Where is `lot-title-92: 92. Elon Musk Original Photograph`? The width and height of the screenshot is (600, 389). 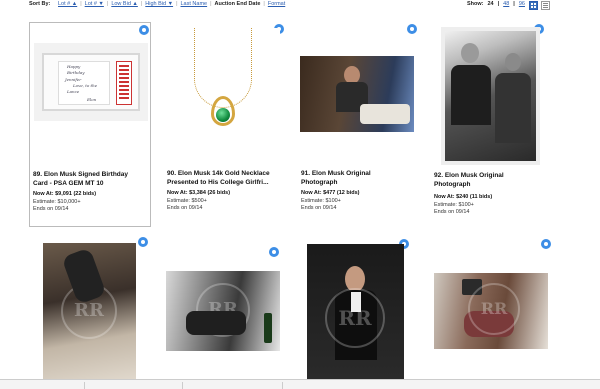 lot-title-92: 92. Elon Musk Original Photograph is located at coordinates (494, 180).